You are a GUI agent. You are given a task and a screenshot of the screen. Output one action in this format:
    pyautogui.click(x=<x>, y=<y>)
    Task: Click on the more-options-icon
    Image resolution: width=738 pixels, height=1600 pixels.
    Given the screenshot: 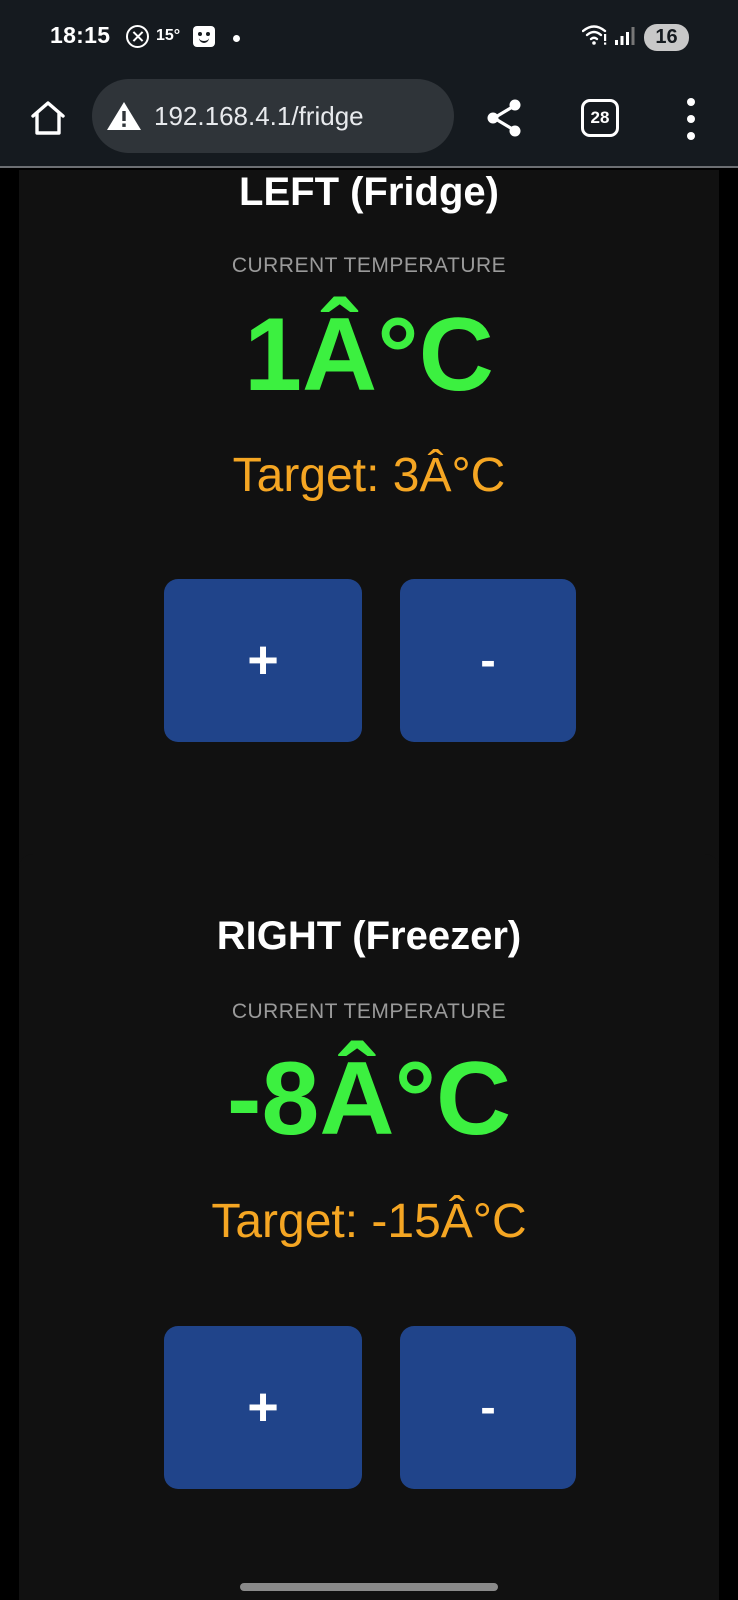 What is the action you would take?
    pyautogui.click(x=691, y=119)
    